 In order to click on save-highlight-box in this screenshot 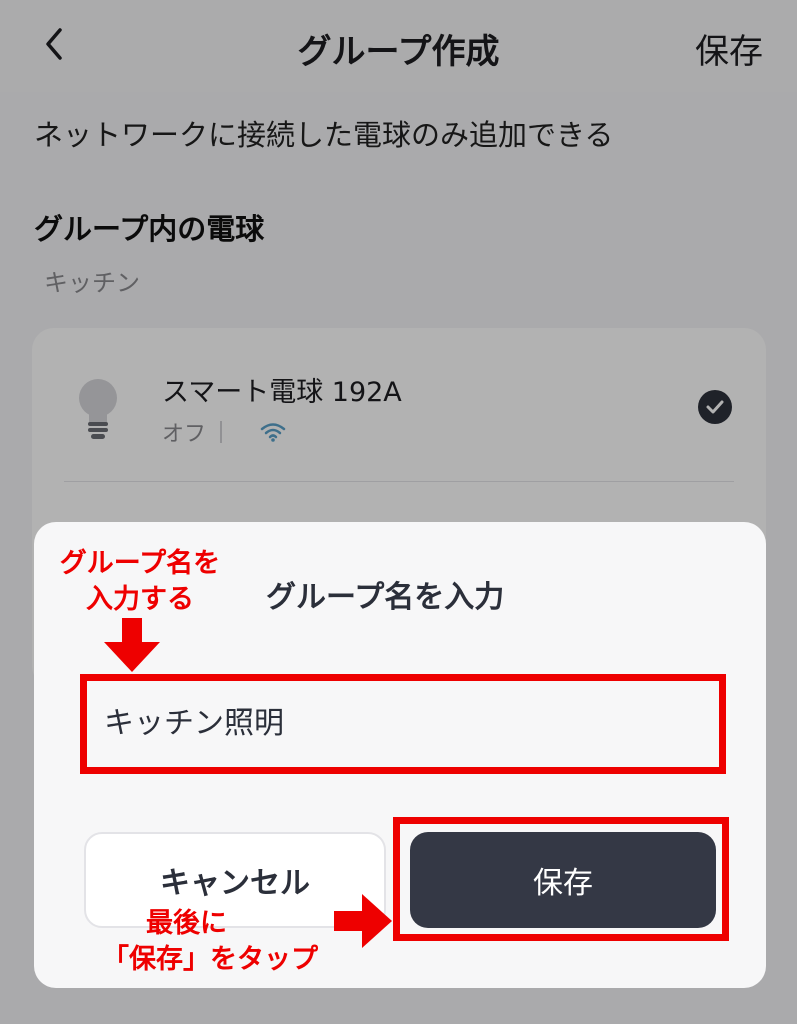, I will do `click(561, 879)`.